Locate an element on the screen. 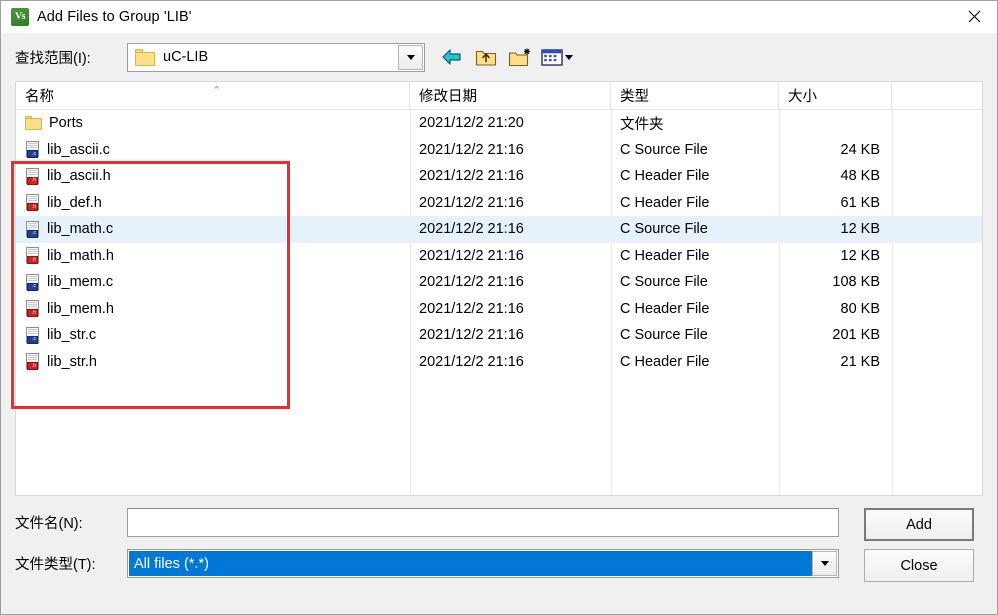 The image size is (998, 615). file-name-label: lib_mem.h is located at coordinates (80, 308).